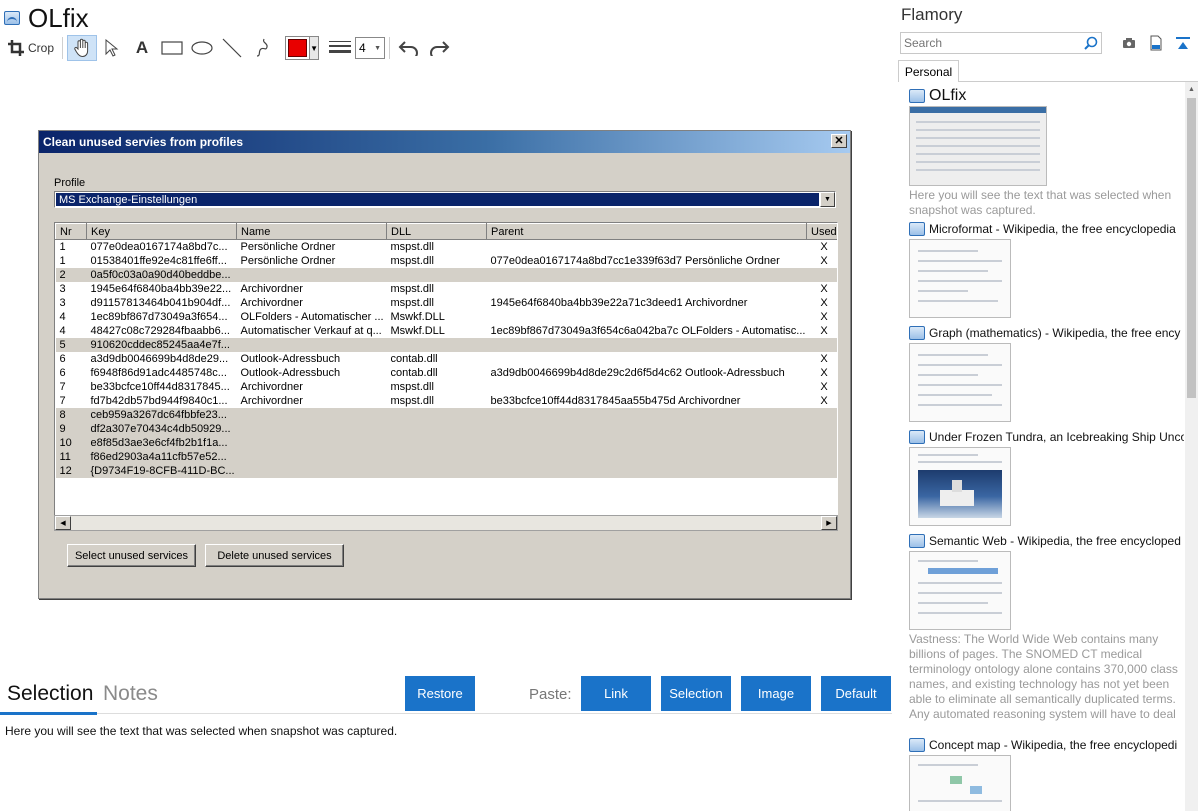  Describe the element at coordinates (1156, 43) in the screenshot. I see `document-icon` at that location.